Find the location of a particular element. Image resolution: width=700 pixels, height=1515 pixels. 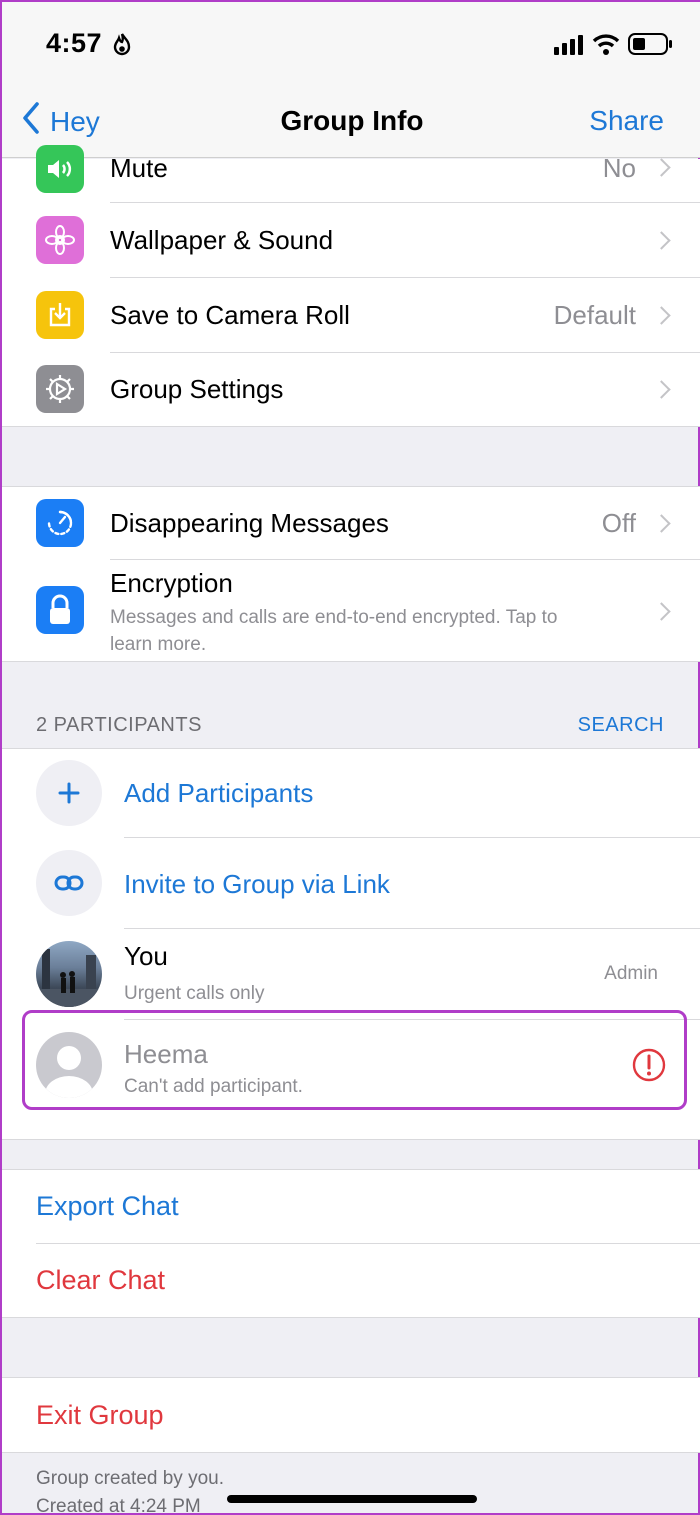

flower-icon is located at coordinates (60, 240).